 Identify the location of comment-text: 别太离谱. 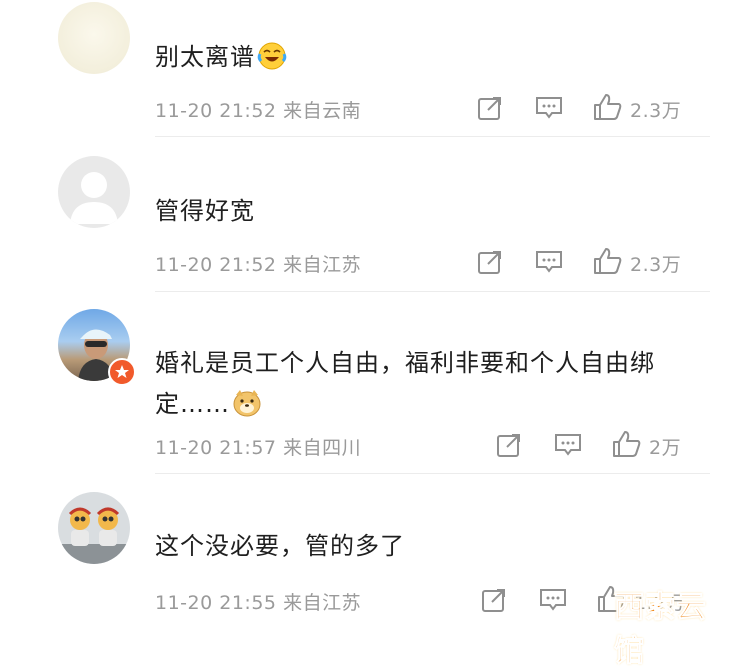
(427, 57).